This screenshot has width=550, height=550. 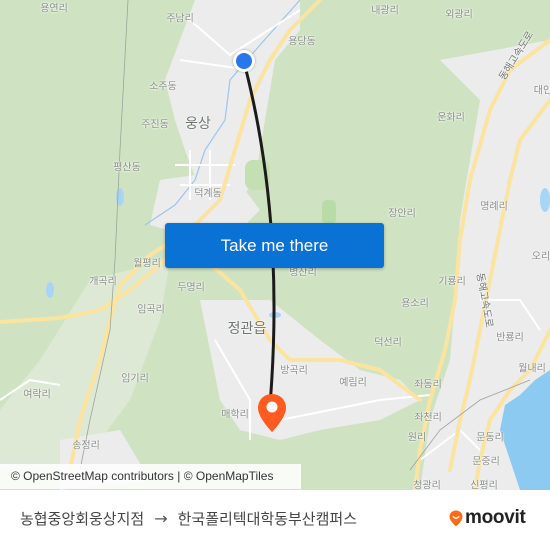 What do you see at coordinates (541, 91) in the screenshot?
I see `place-label: 대인` at bounding box center [541, 91].